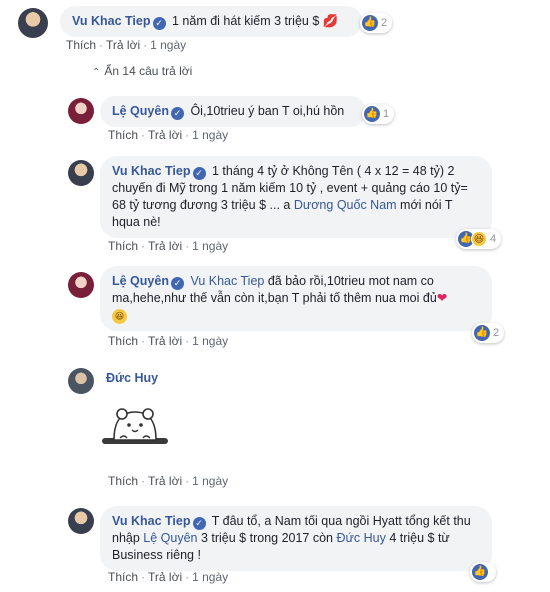 The image size is (550, 592). I want to click on haha-icon: 😆, so click(479, 239).